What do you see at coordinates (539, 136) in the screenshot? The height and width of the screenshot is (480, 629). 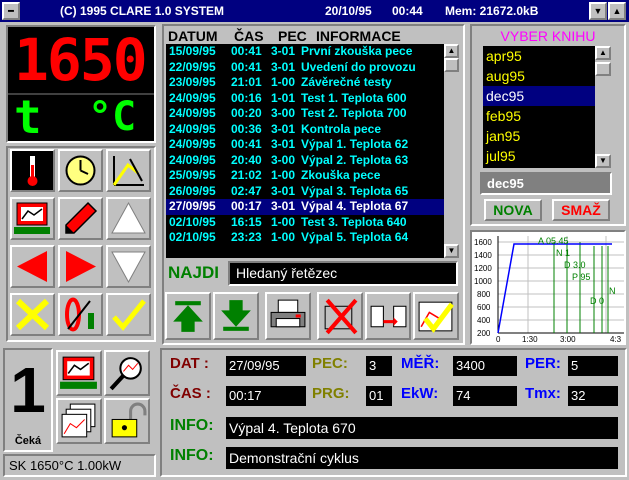 I see `book-item: jan95` at bounding box center [539, 136].